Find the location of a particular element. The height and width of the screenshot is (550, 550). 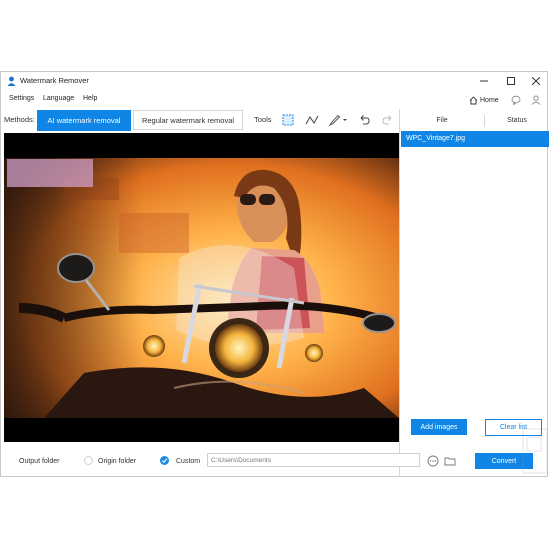

tools-label: Tools is located at coordinates (263, 119).